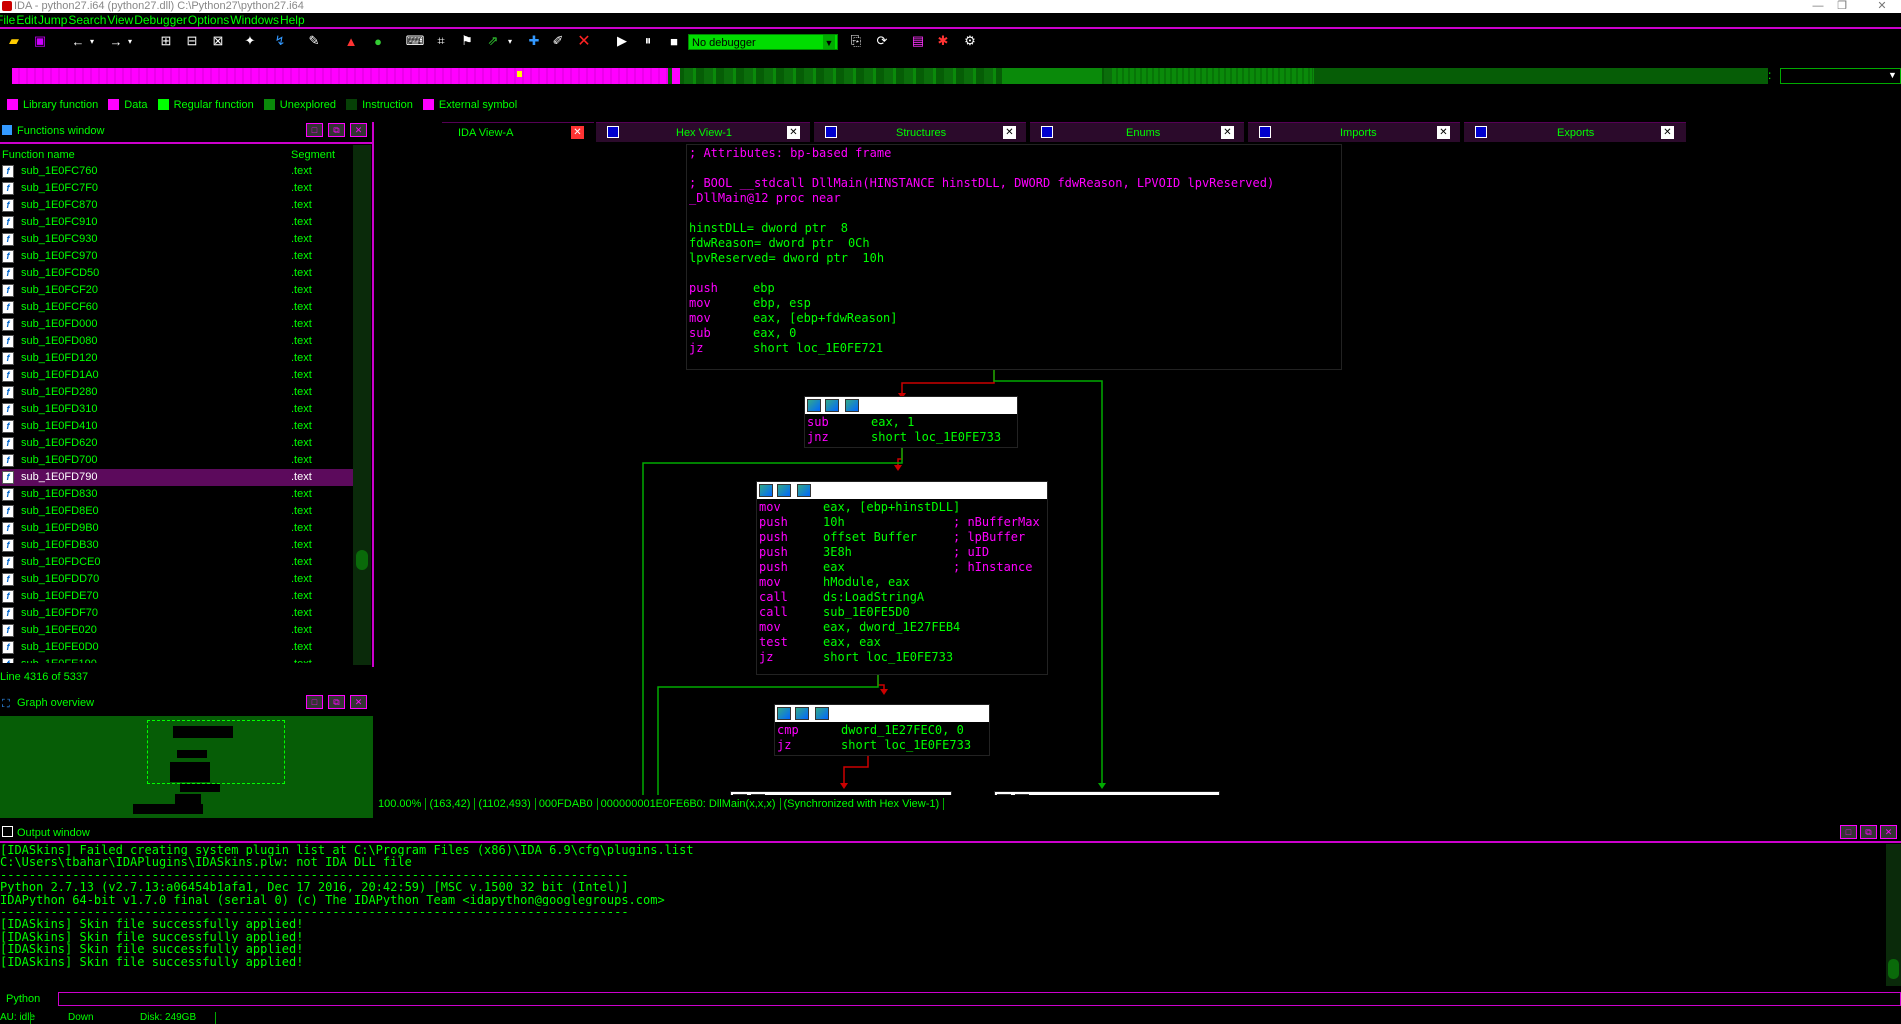 The image size is (1901, 1024). What do you see at coordinates (1882, 6) in the screenshot?
I see `close-window-button: ✕` at bounding box center [1882, 6].